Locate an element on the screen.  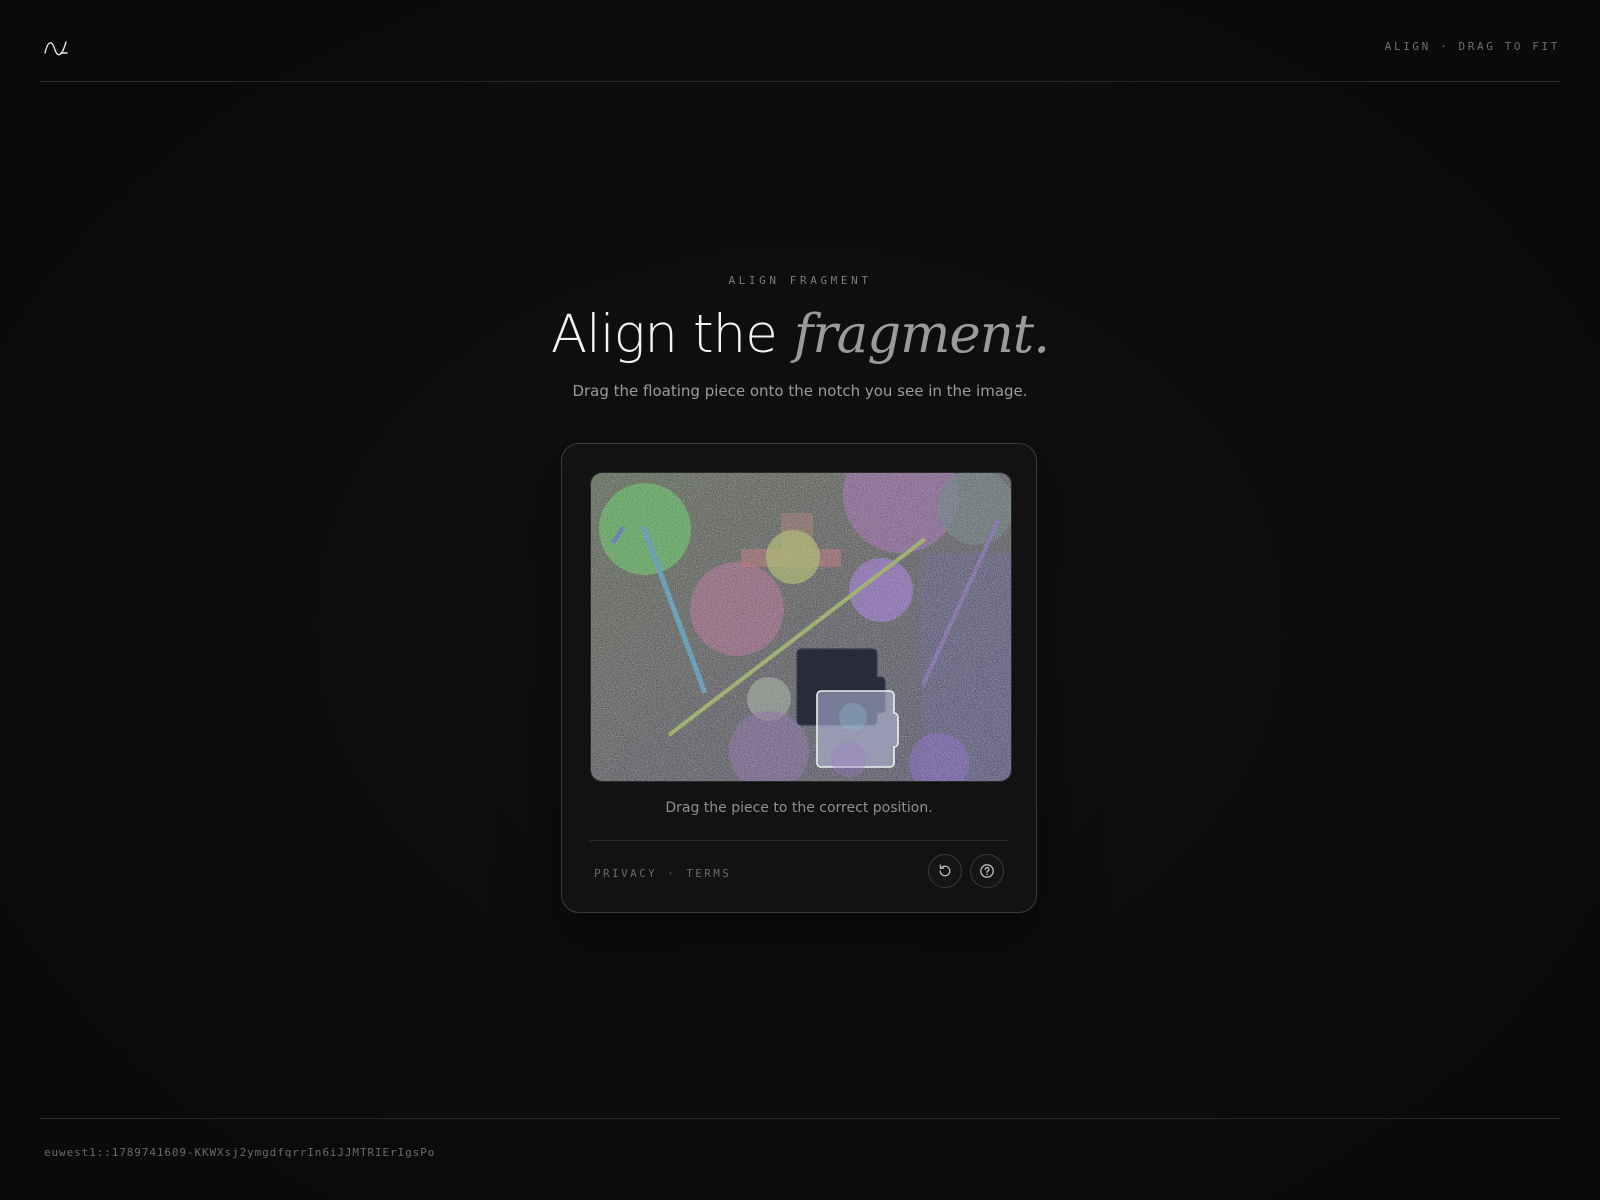
refresh-icon is located at coordinates (945, 870).